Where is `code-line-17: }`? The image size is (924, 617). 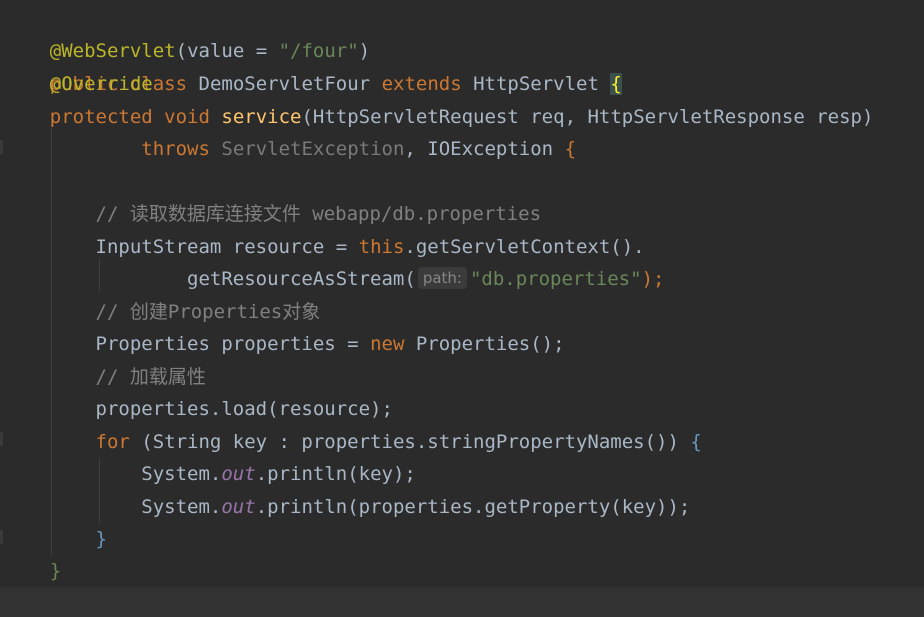
code-line-17: } is located at coordinates (55, 539).